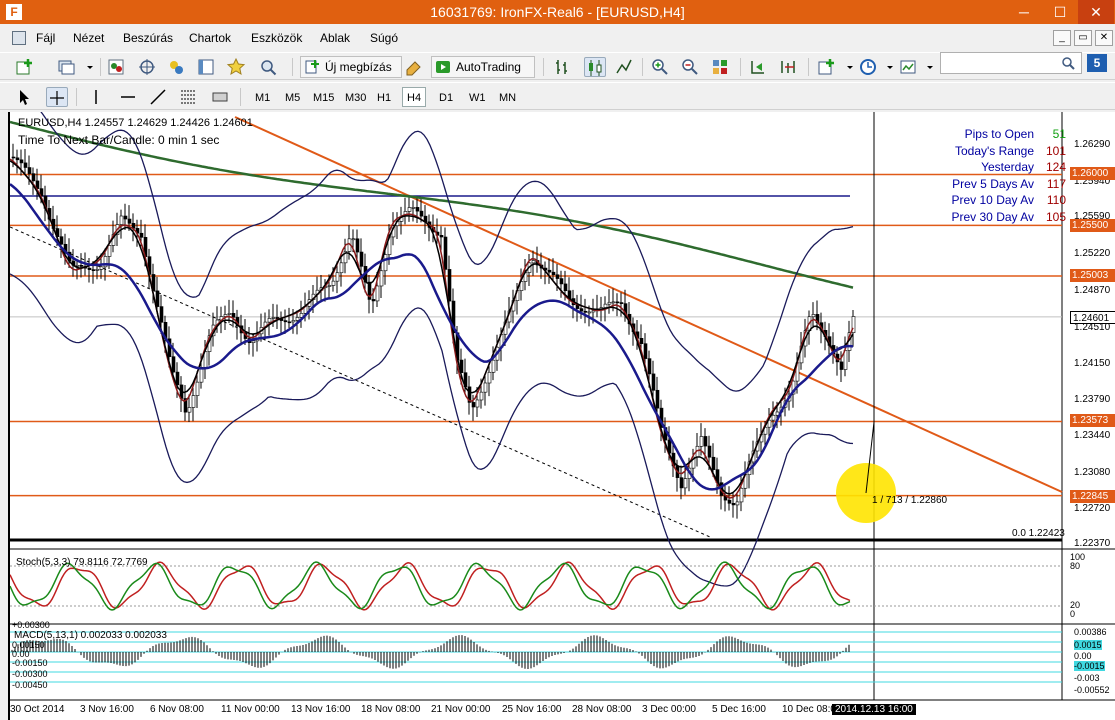 This screenshot has height=720, width=1115. What do you see at coordinates (661, 67) in the screenshot?
I see `zoom-in-icon` at bounding box center [661, 67].